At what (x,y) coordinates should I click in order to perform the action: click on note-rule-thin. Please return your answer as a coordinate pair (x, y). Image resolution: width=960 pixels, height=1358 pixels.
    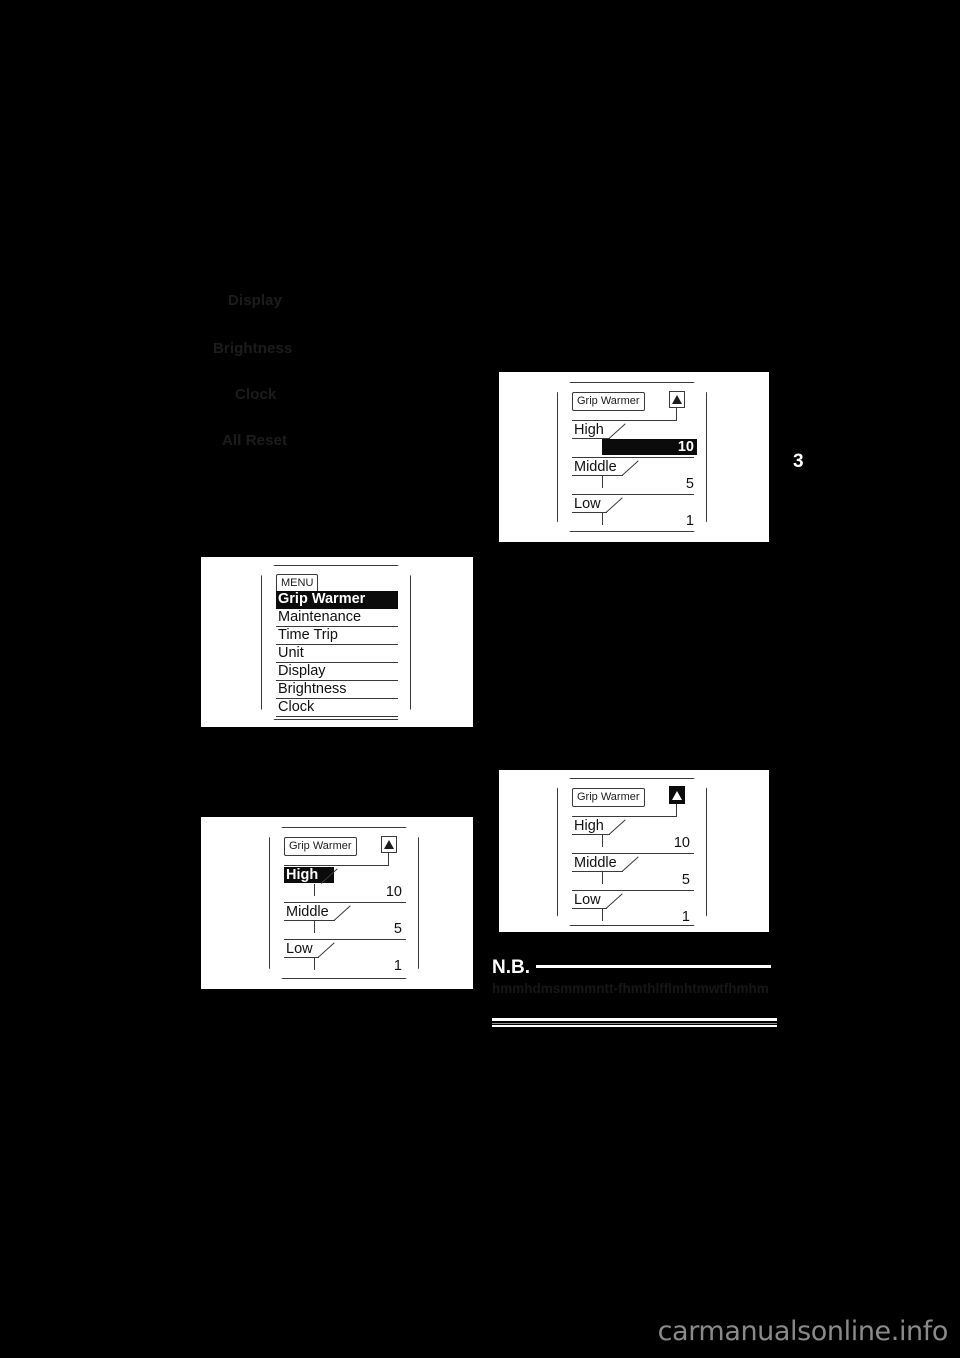
    Looking at the image, I should click on (634, 1023).